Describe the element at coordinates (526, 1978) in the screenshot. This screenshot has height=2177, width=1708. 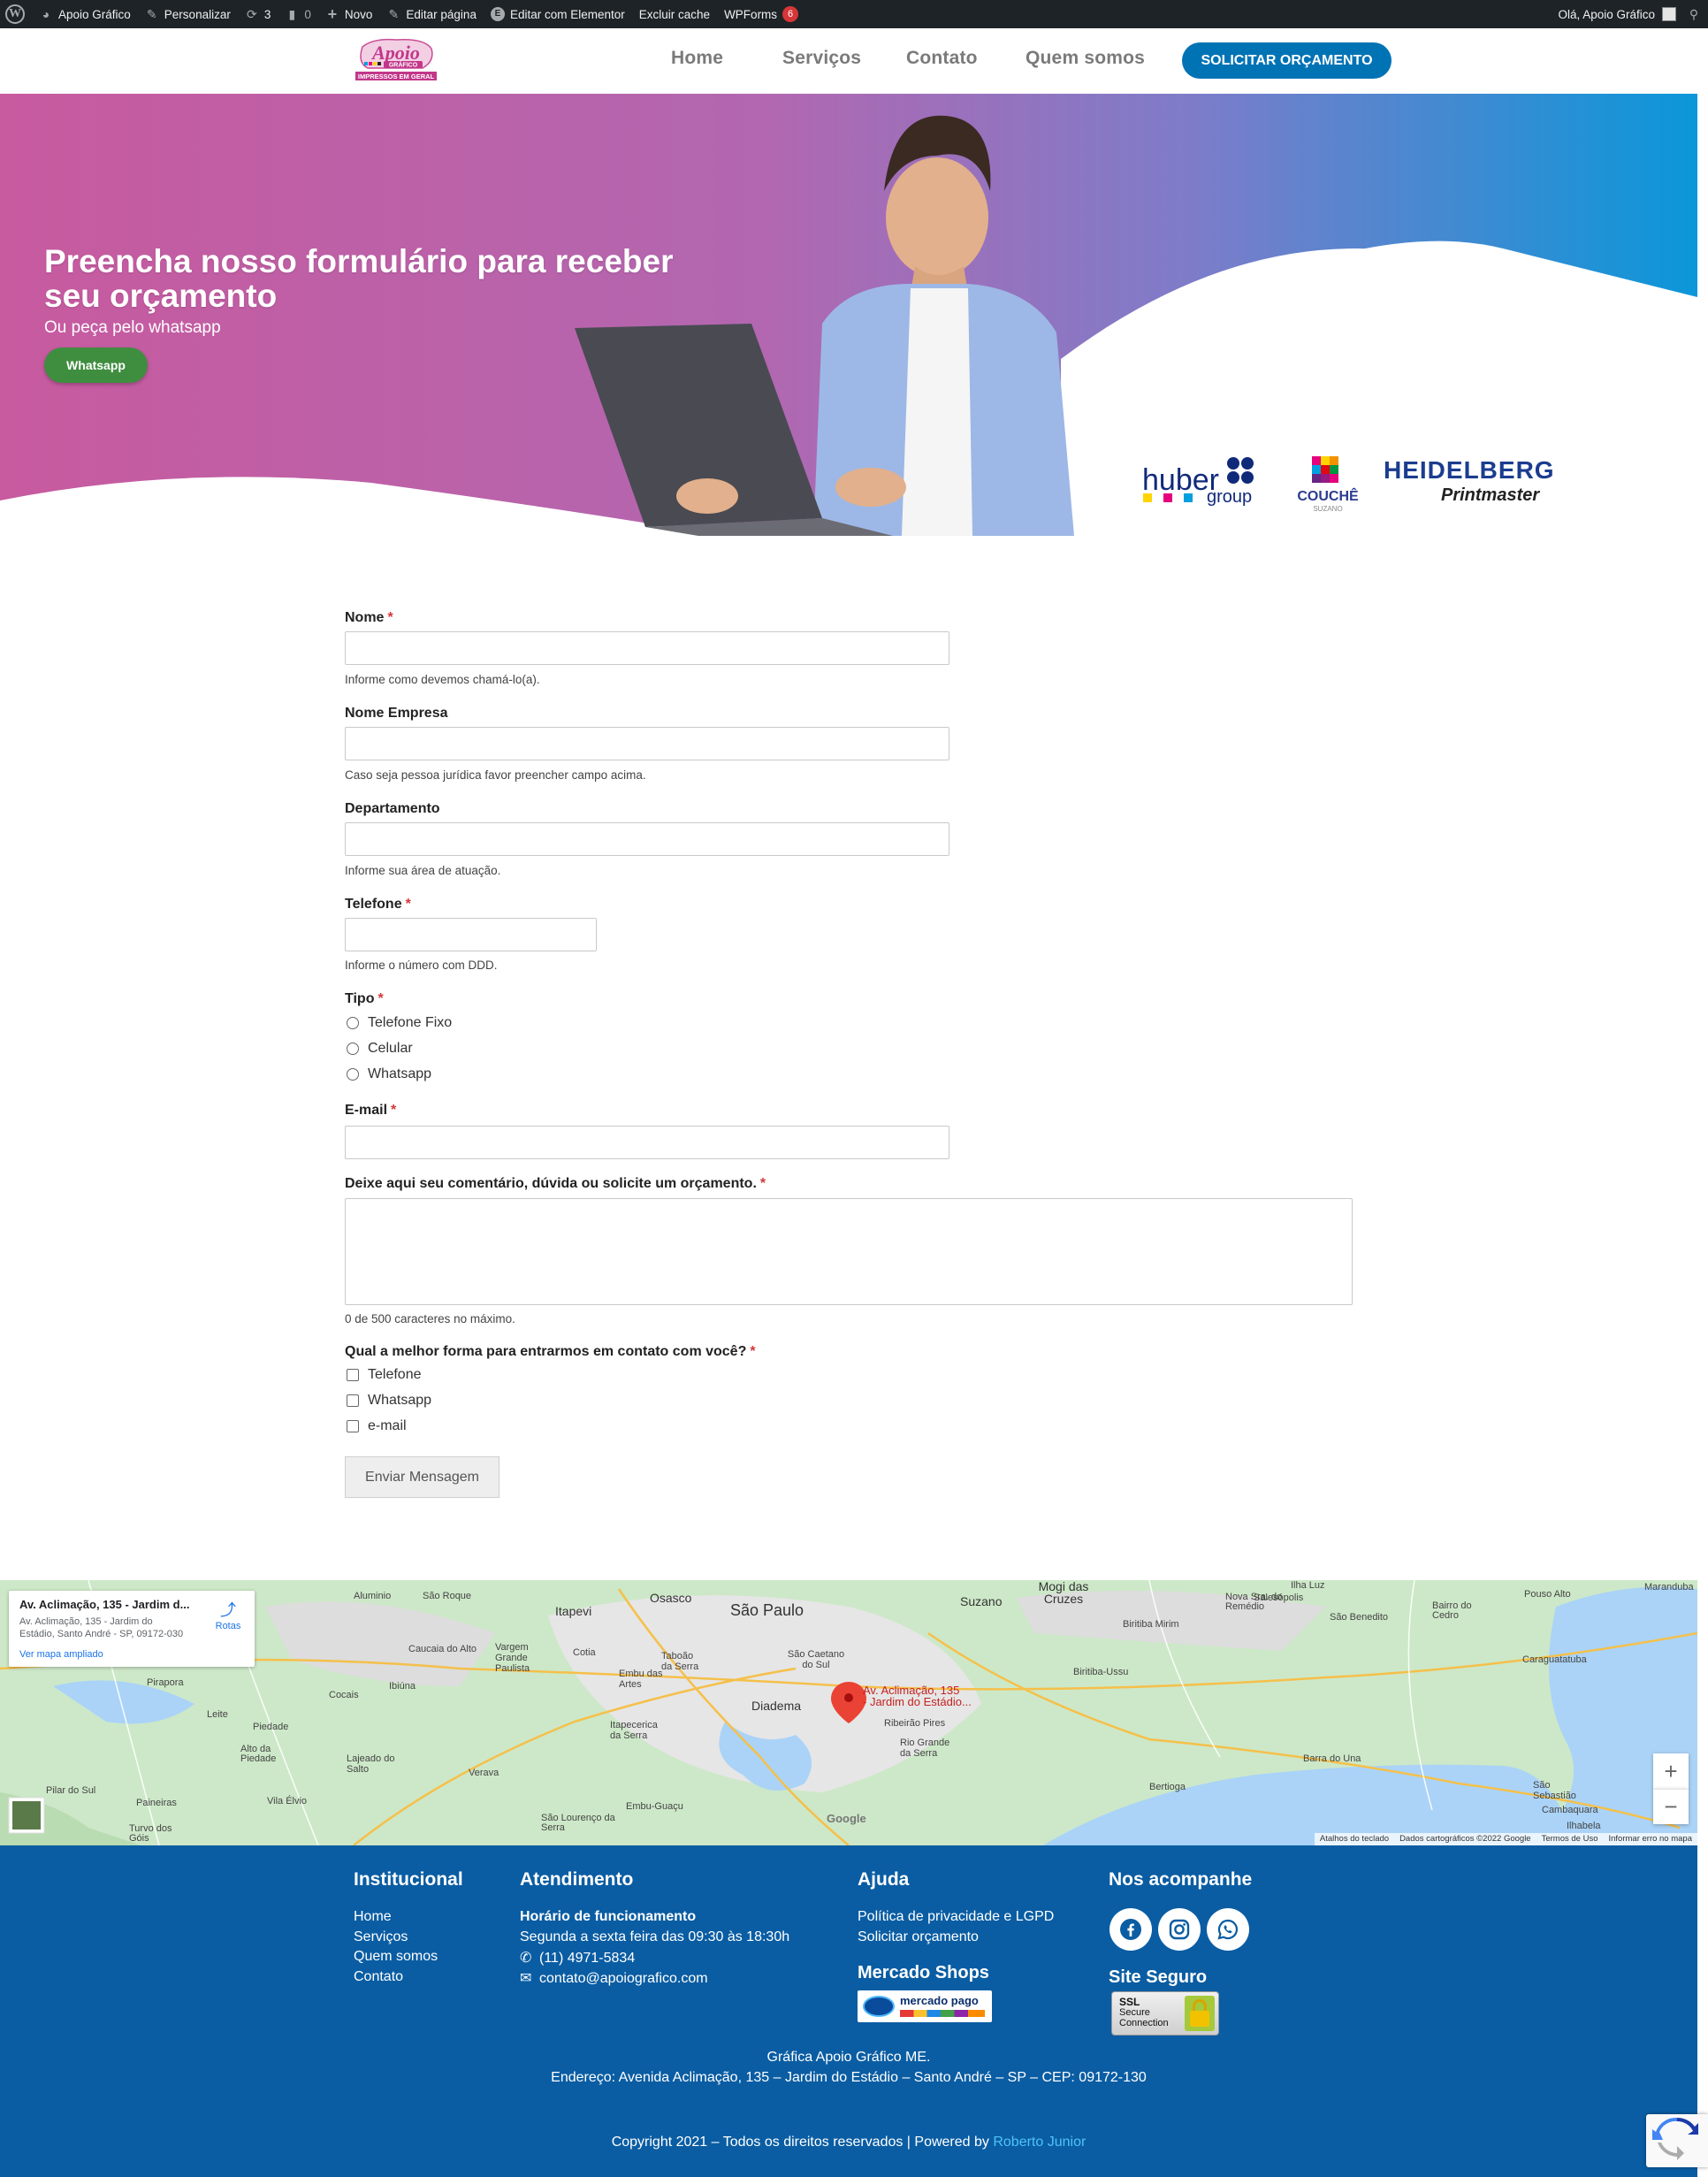
I see `envelope-icon: ✉` at that location.